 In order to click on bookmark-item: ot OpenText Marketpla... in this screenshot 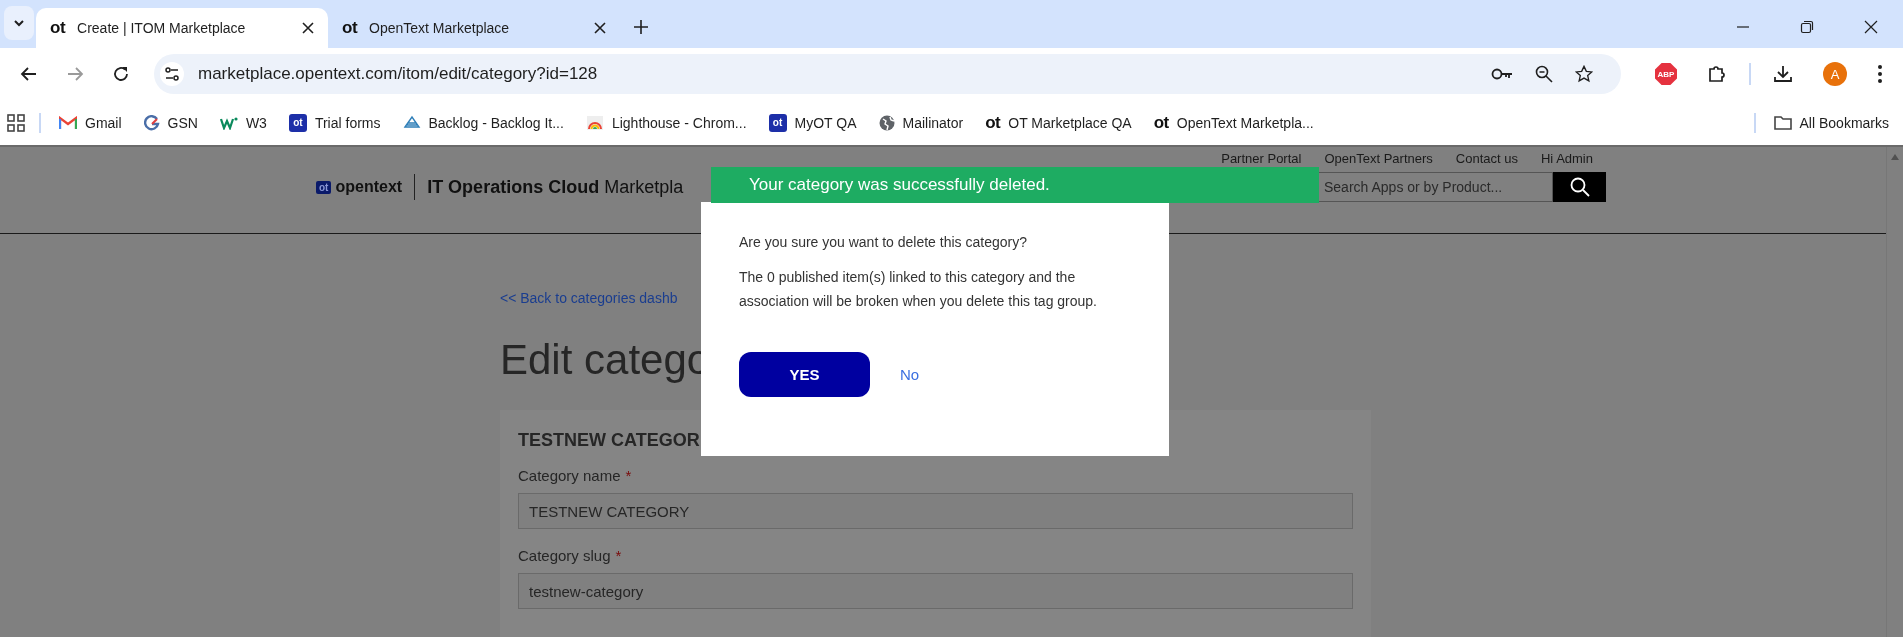, I will do `click(1233, 122)`.